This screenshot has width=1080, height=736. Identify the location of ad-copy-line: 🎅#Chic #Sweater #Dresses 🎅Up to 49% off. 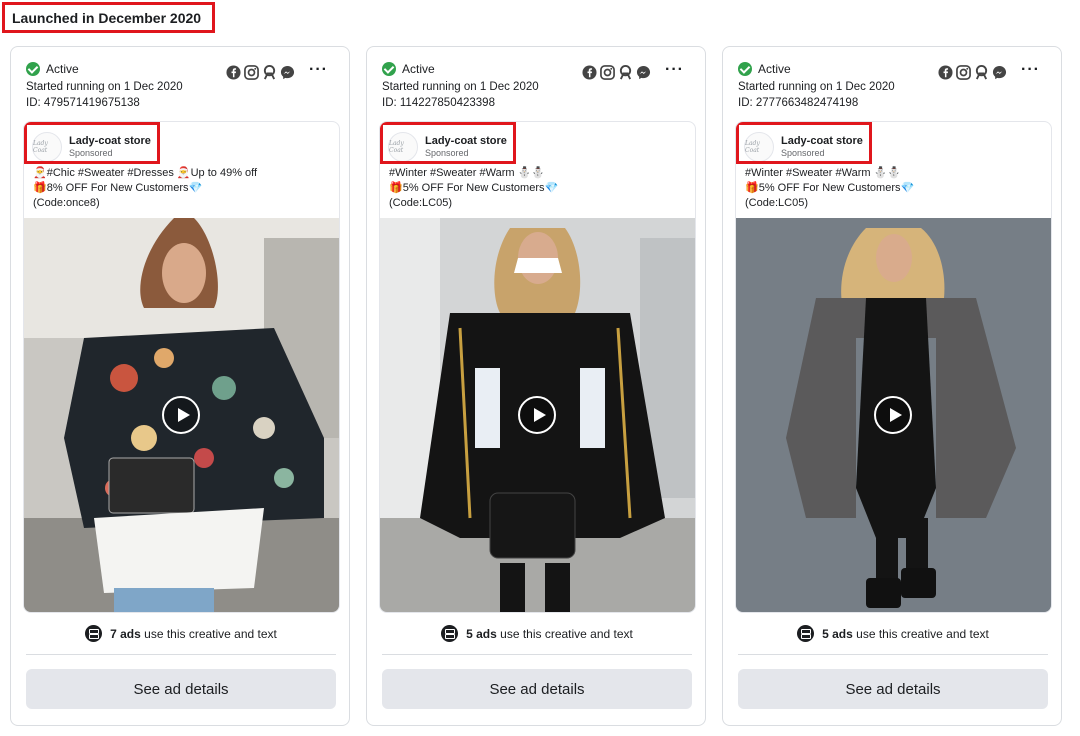
(145, 173).